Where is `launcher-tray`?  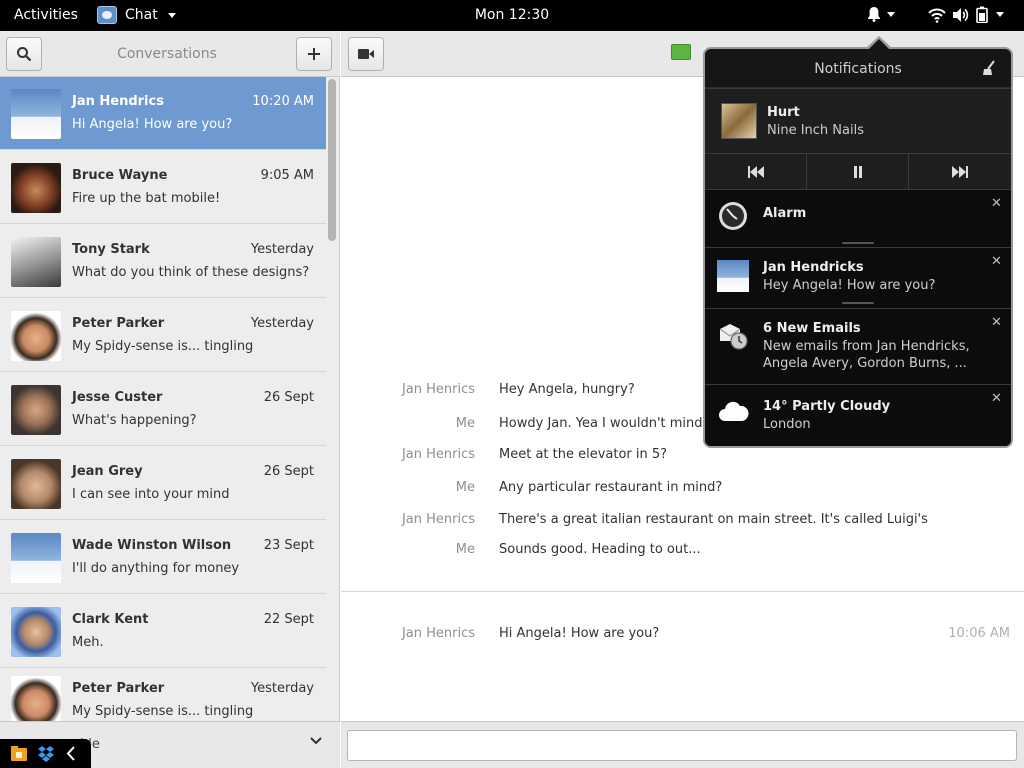 launcher-tray is located at coordinates (45, 753).